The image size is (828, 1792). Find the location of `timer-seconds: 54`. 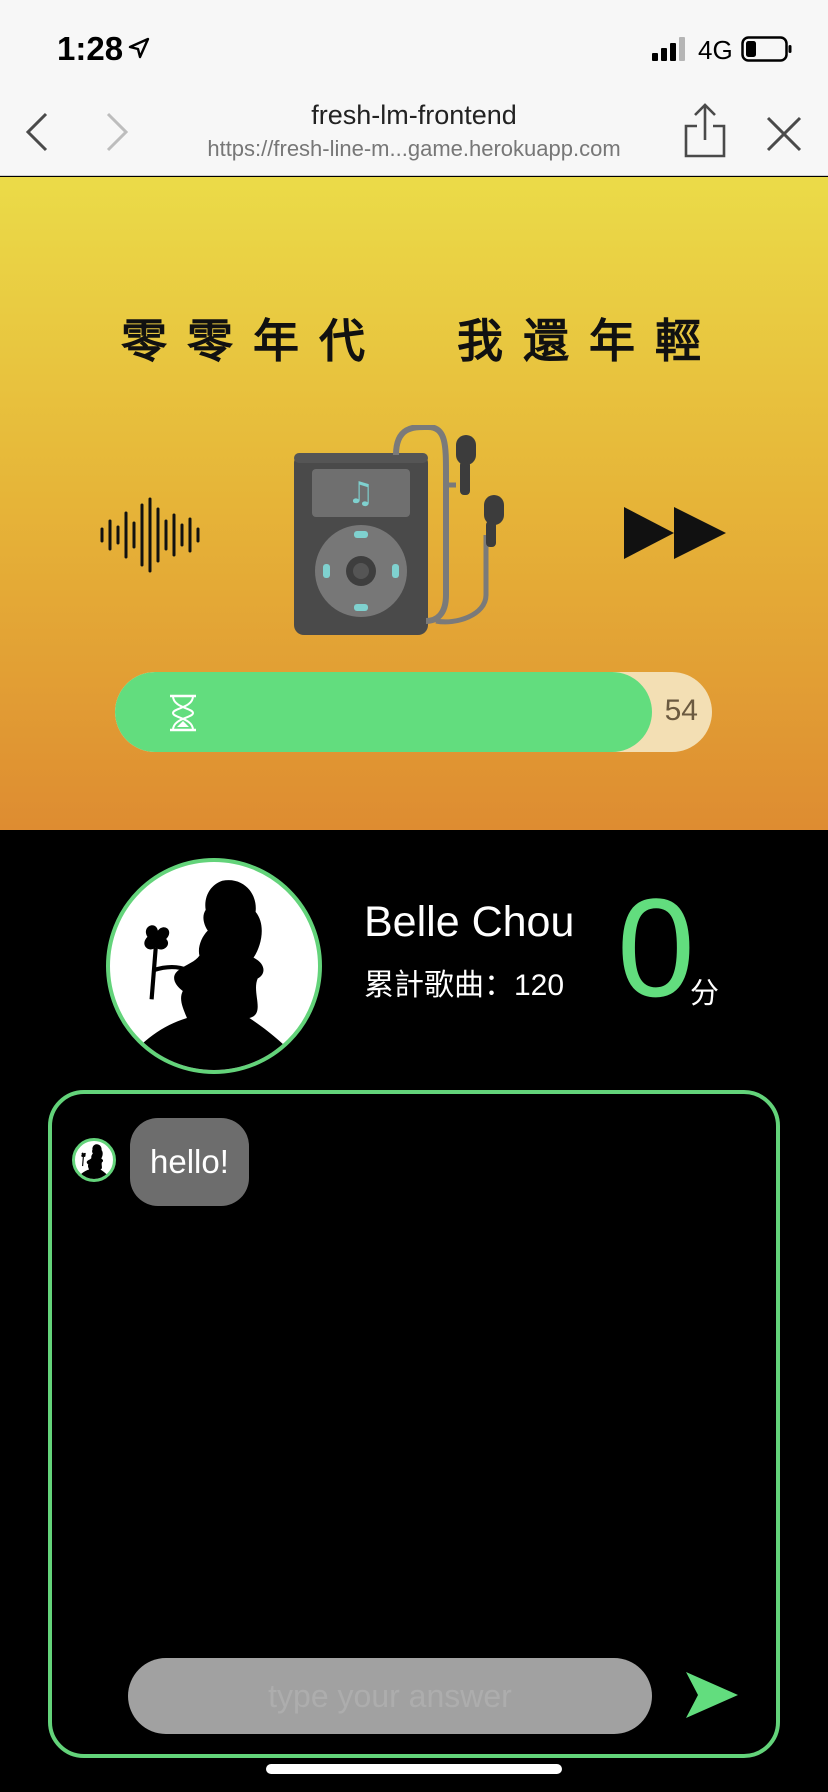

timer-seconds: 54 is located at coordinates (681, 710).